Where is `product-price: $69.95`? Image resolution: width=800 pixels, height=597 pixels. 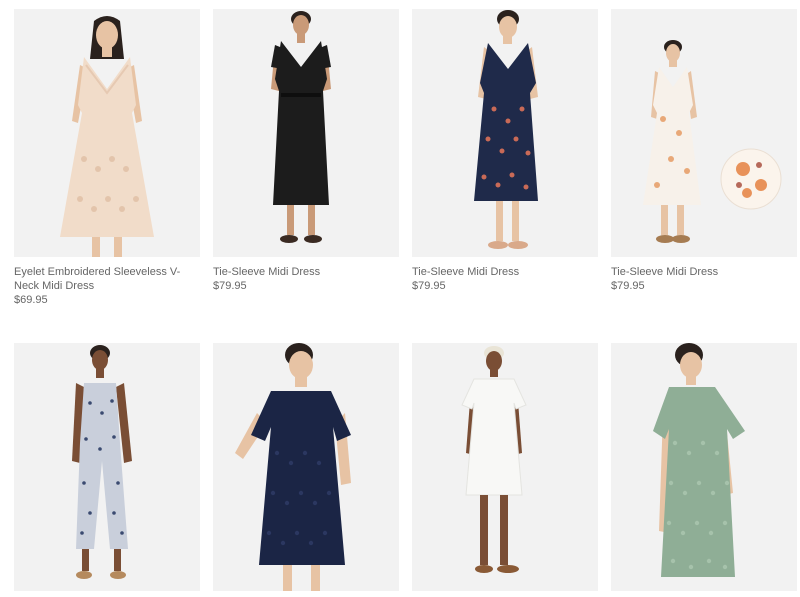 product-price: $69.95 is located at coordinates (31, 300).